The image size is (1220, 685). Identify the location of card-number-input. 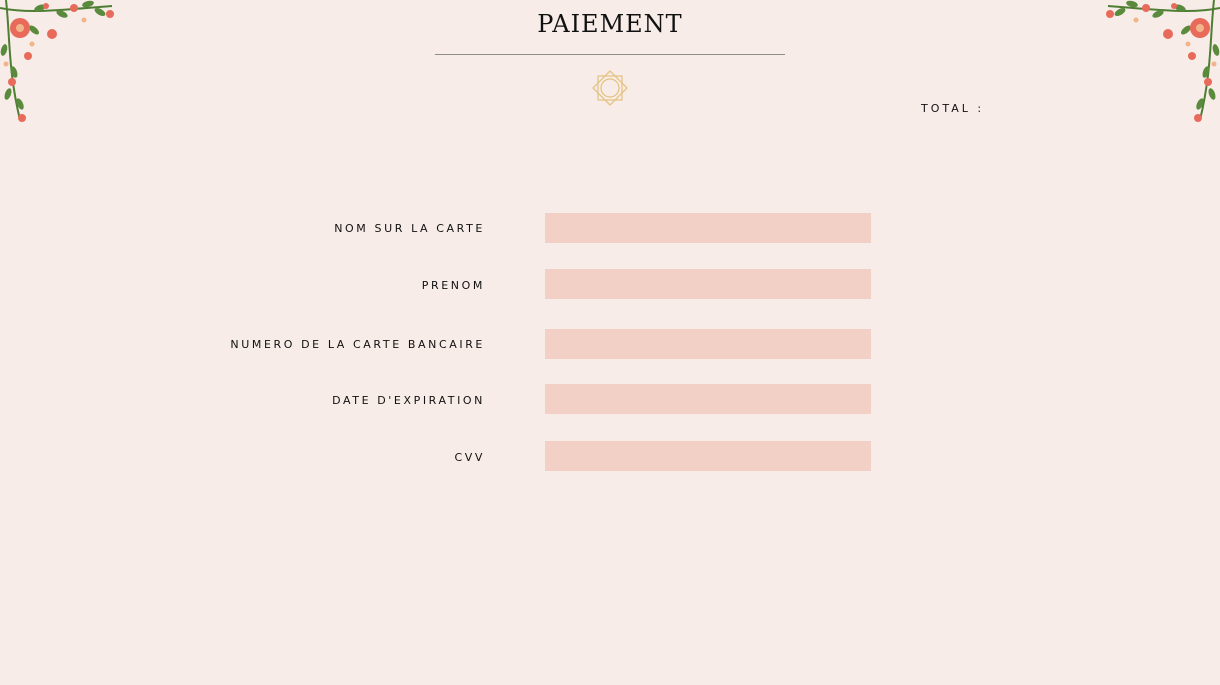
(708, 344).